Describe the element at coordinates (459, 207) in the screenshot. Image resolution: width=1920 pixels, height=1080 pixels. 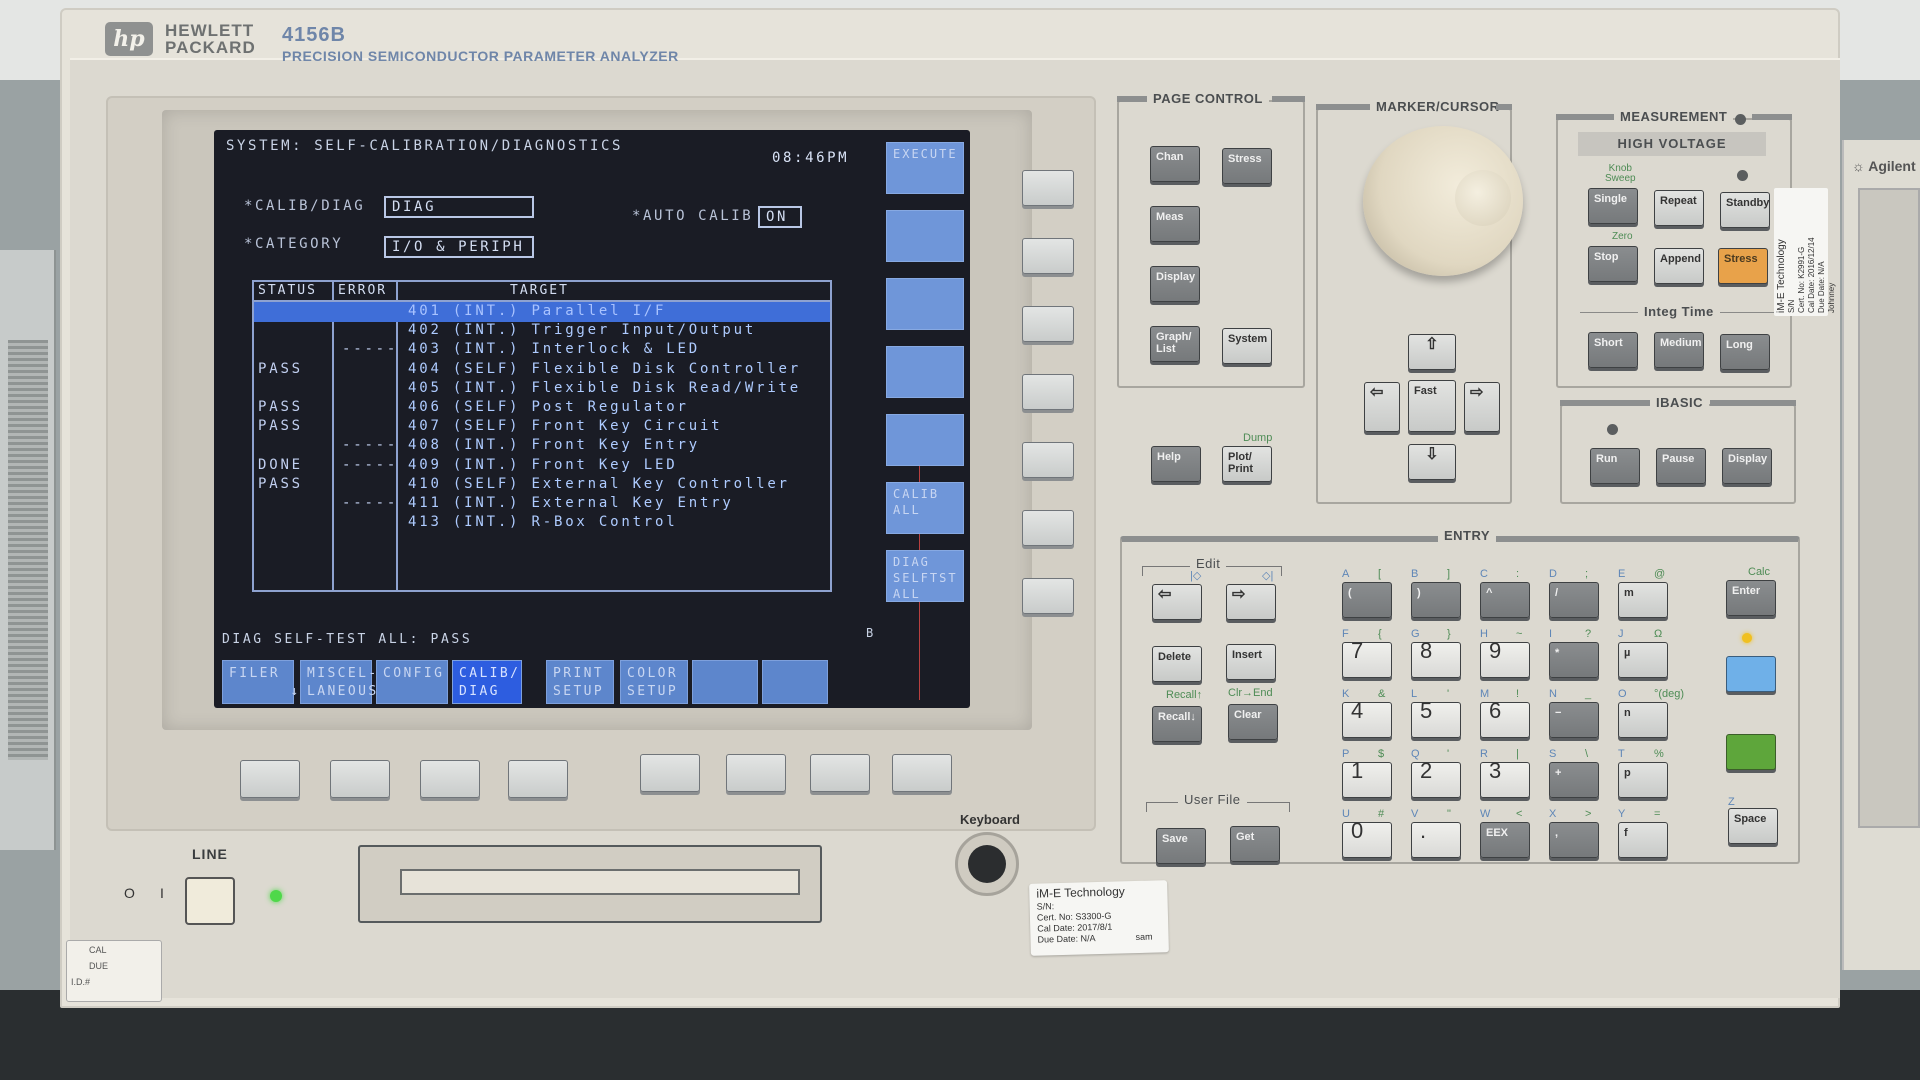
I see `calib-diag-field: DIAG` at that location.